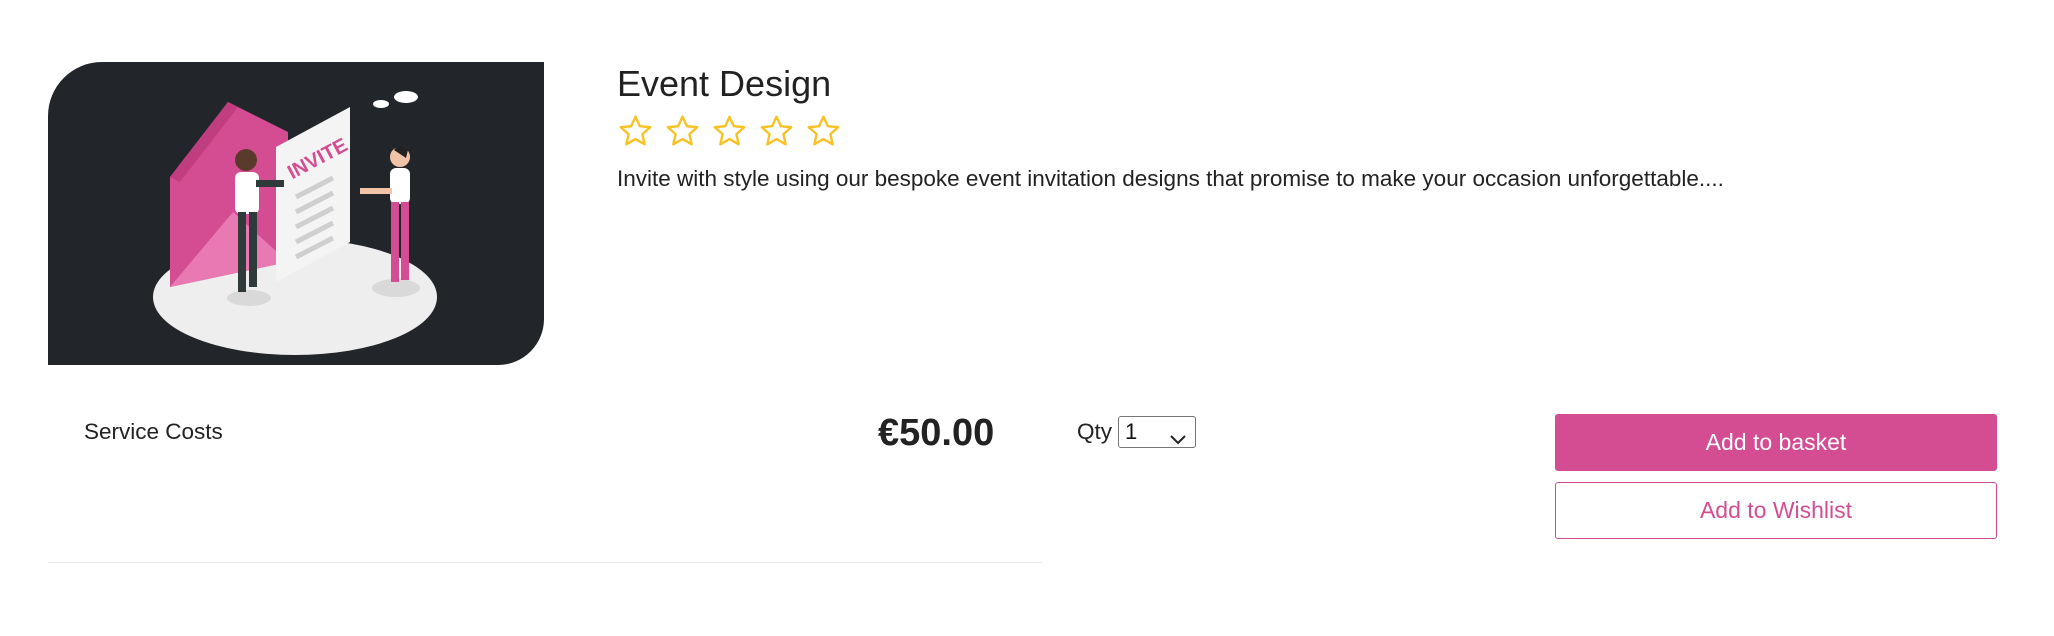  What do you see at coordinates (295, 223) in the screenshot?
I see `invitation-illustration: INVITE` at bounding box center [295, 223].